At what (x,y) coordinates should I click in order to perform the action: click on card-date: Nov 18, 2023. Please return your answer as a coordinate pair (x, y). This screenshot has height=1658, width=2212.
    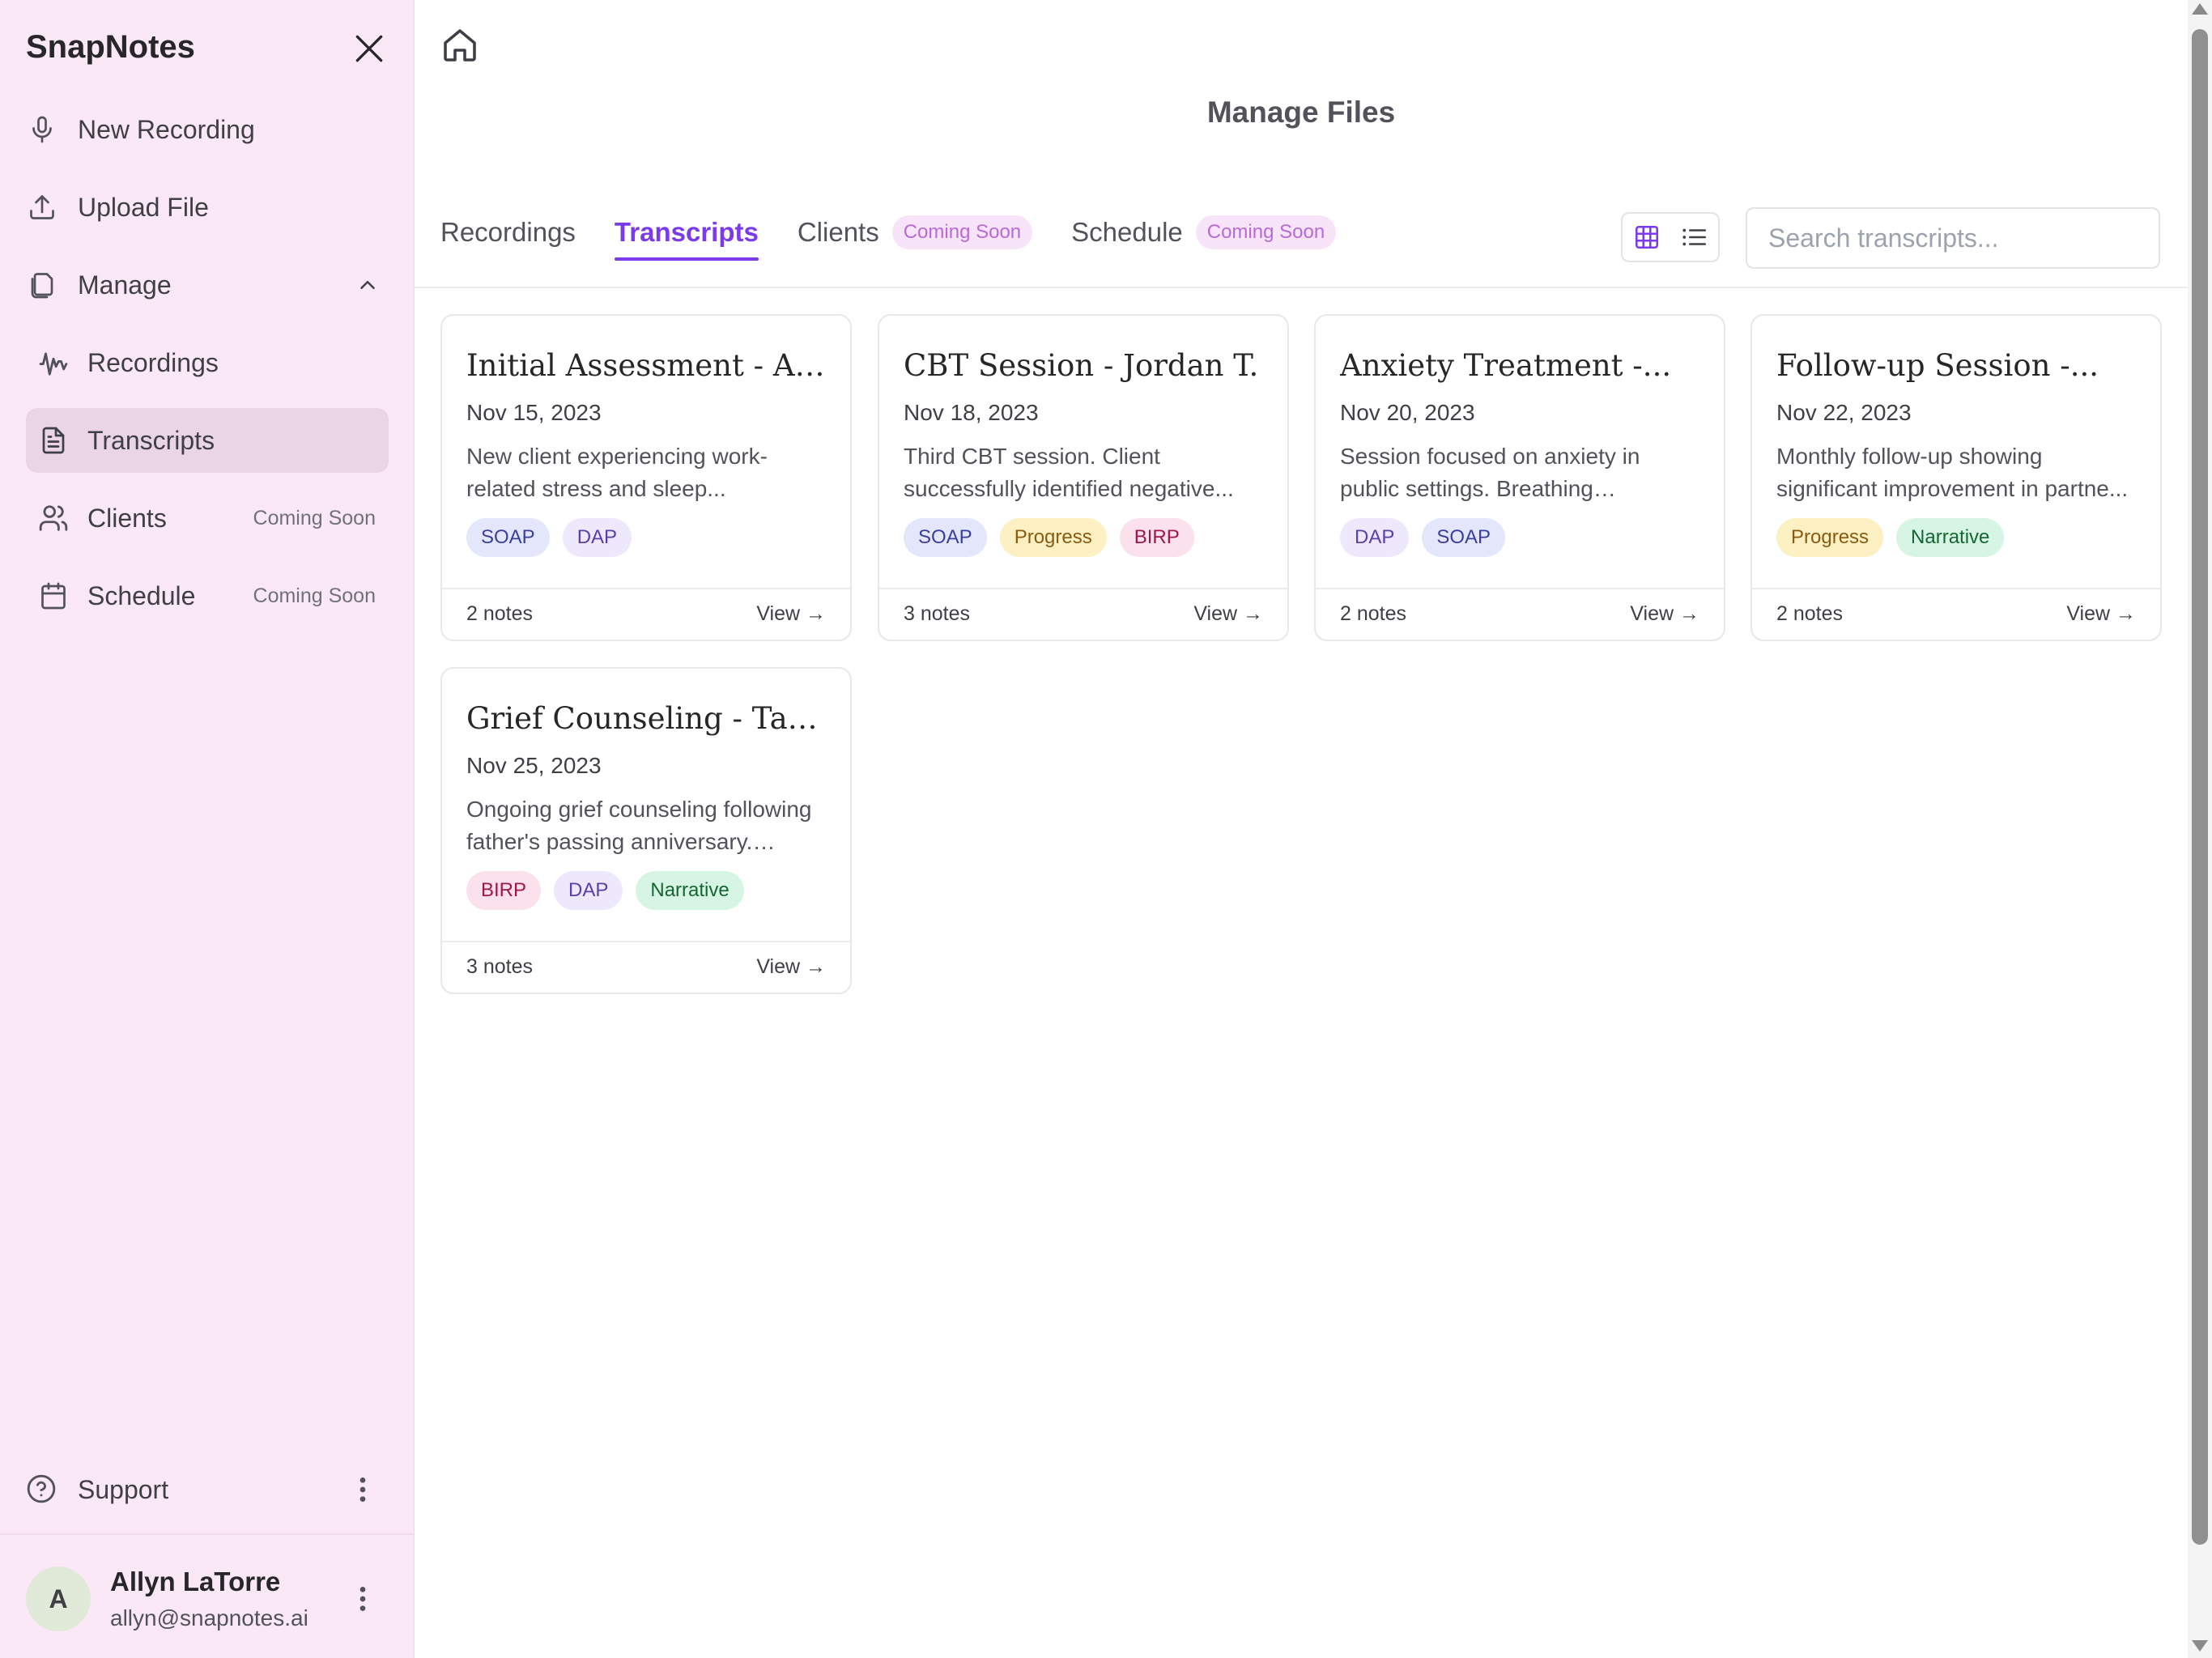
    Looking at the image, I should click on (971, 412).